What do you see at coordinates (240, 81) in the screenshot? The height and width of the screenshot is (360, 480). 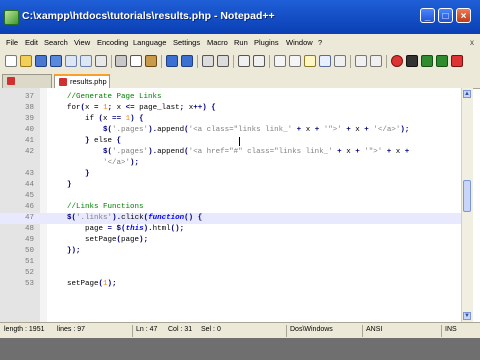 I see `tab-bar: results.php` at bounding box center [240, 81].